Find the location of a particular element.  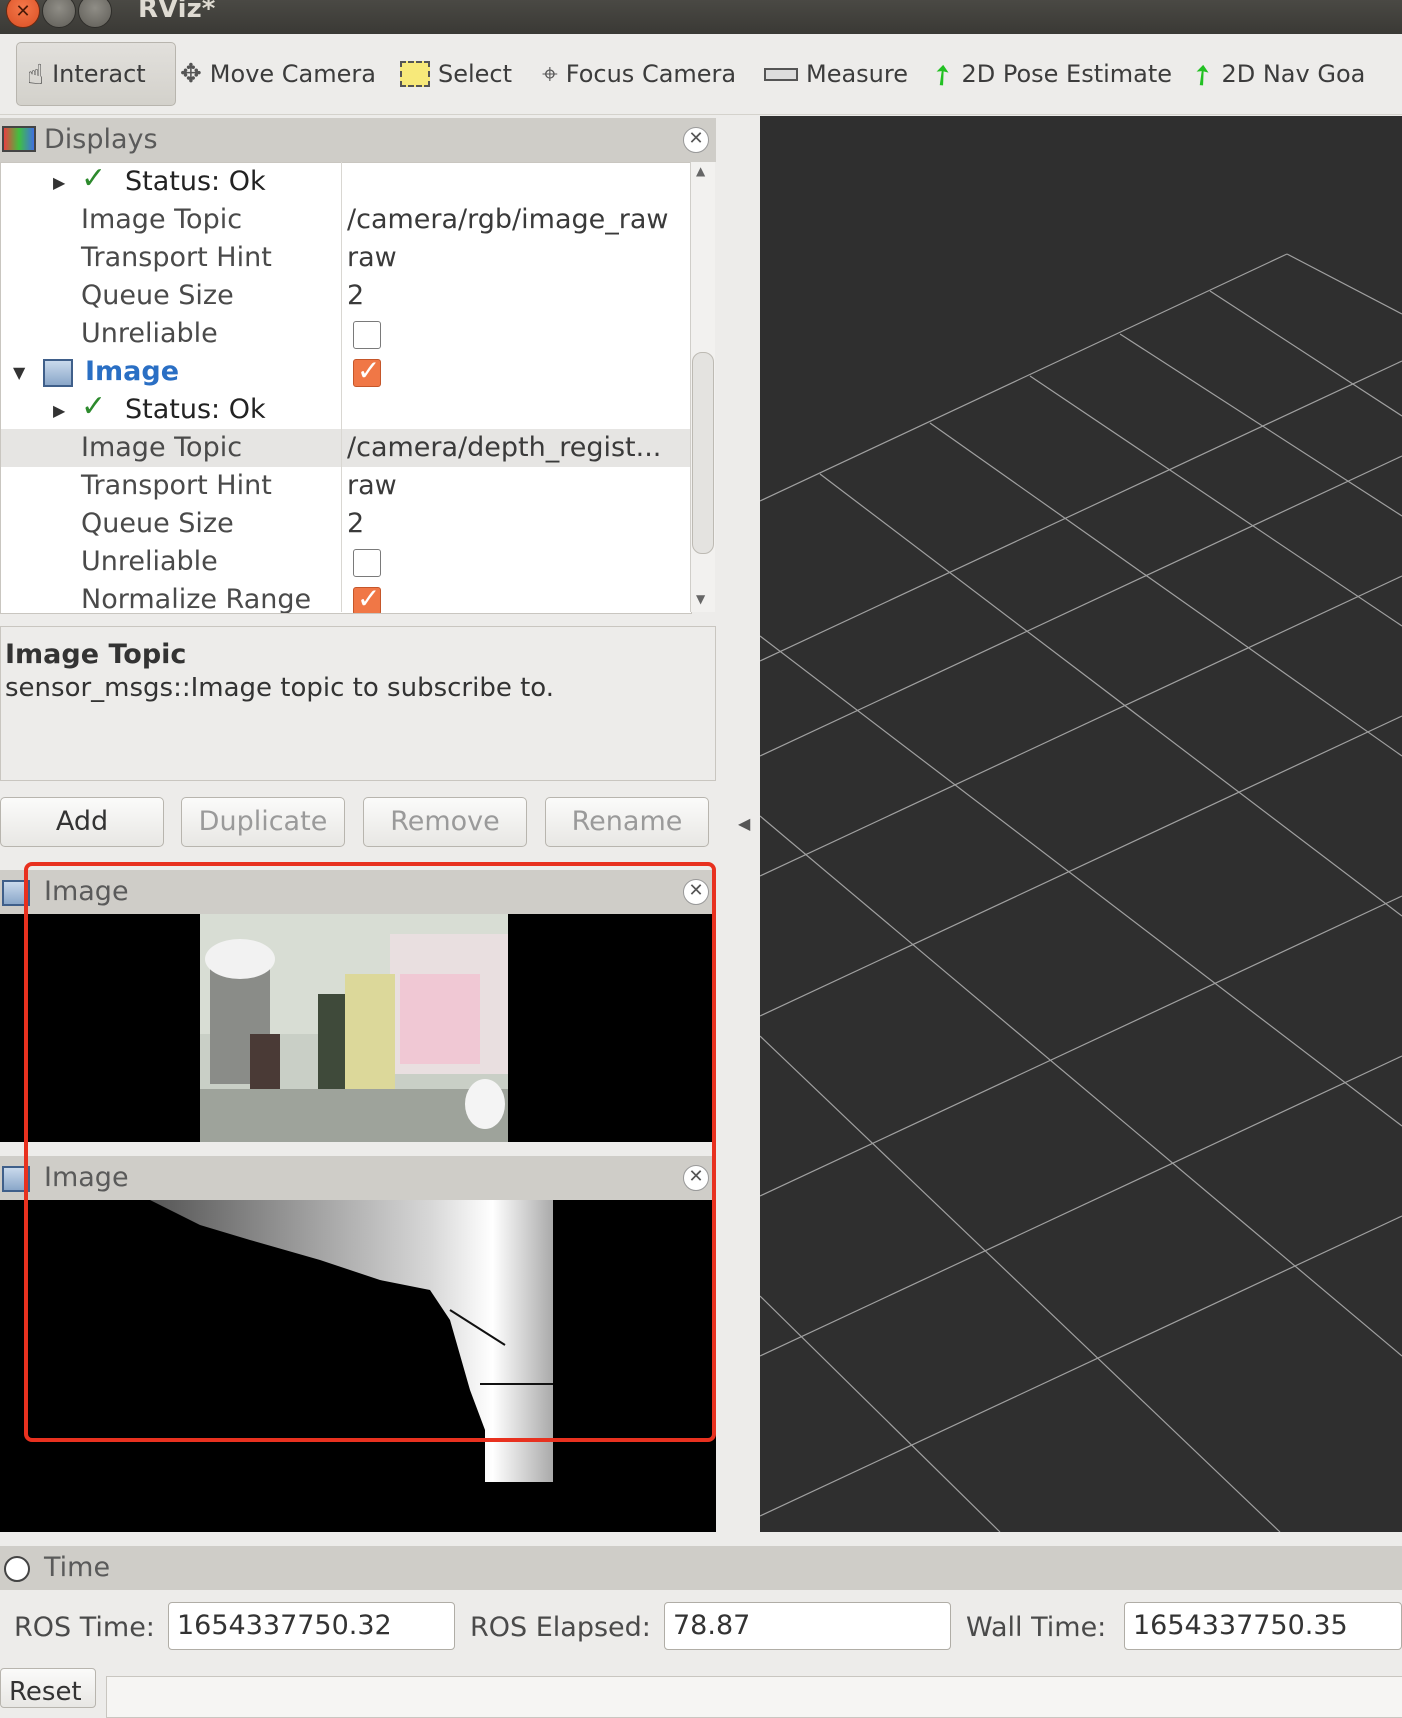

tool-measure: Measure is located at coordinates (836, 74).